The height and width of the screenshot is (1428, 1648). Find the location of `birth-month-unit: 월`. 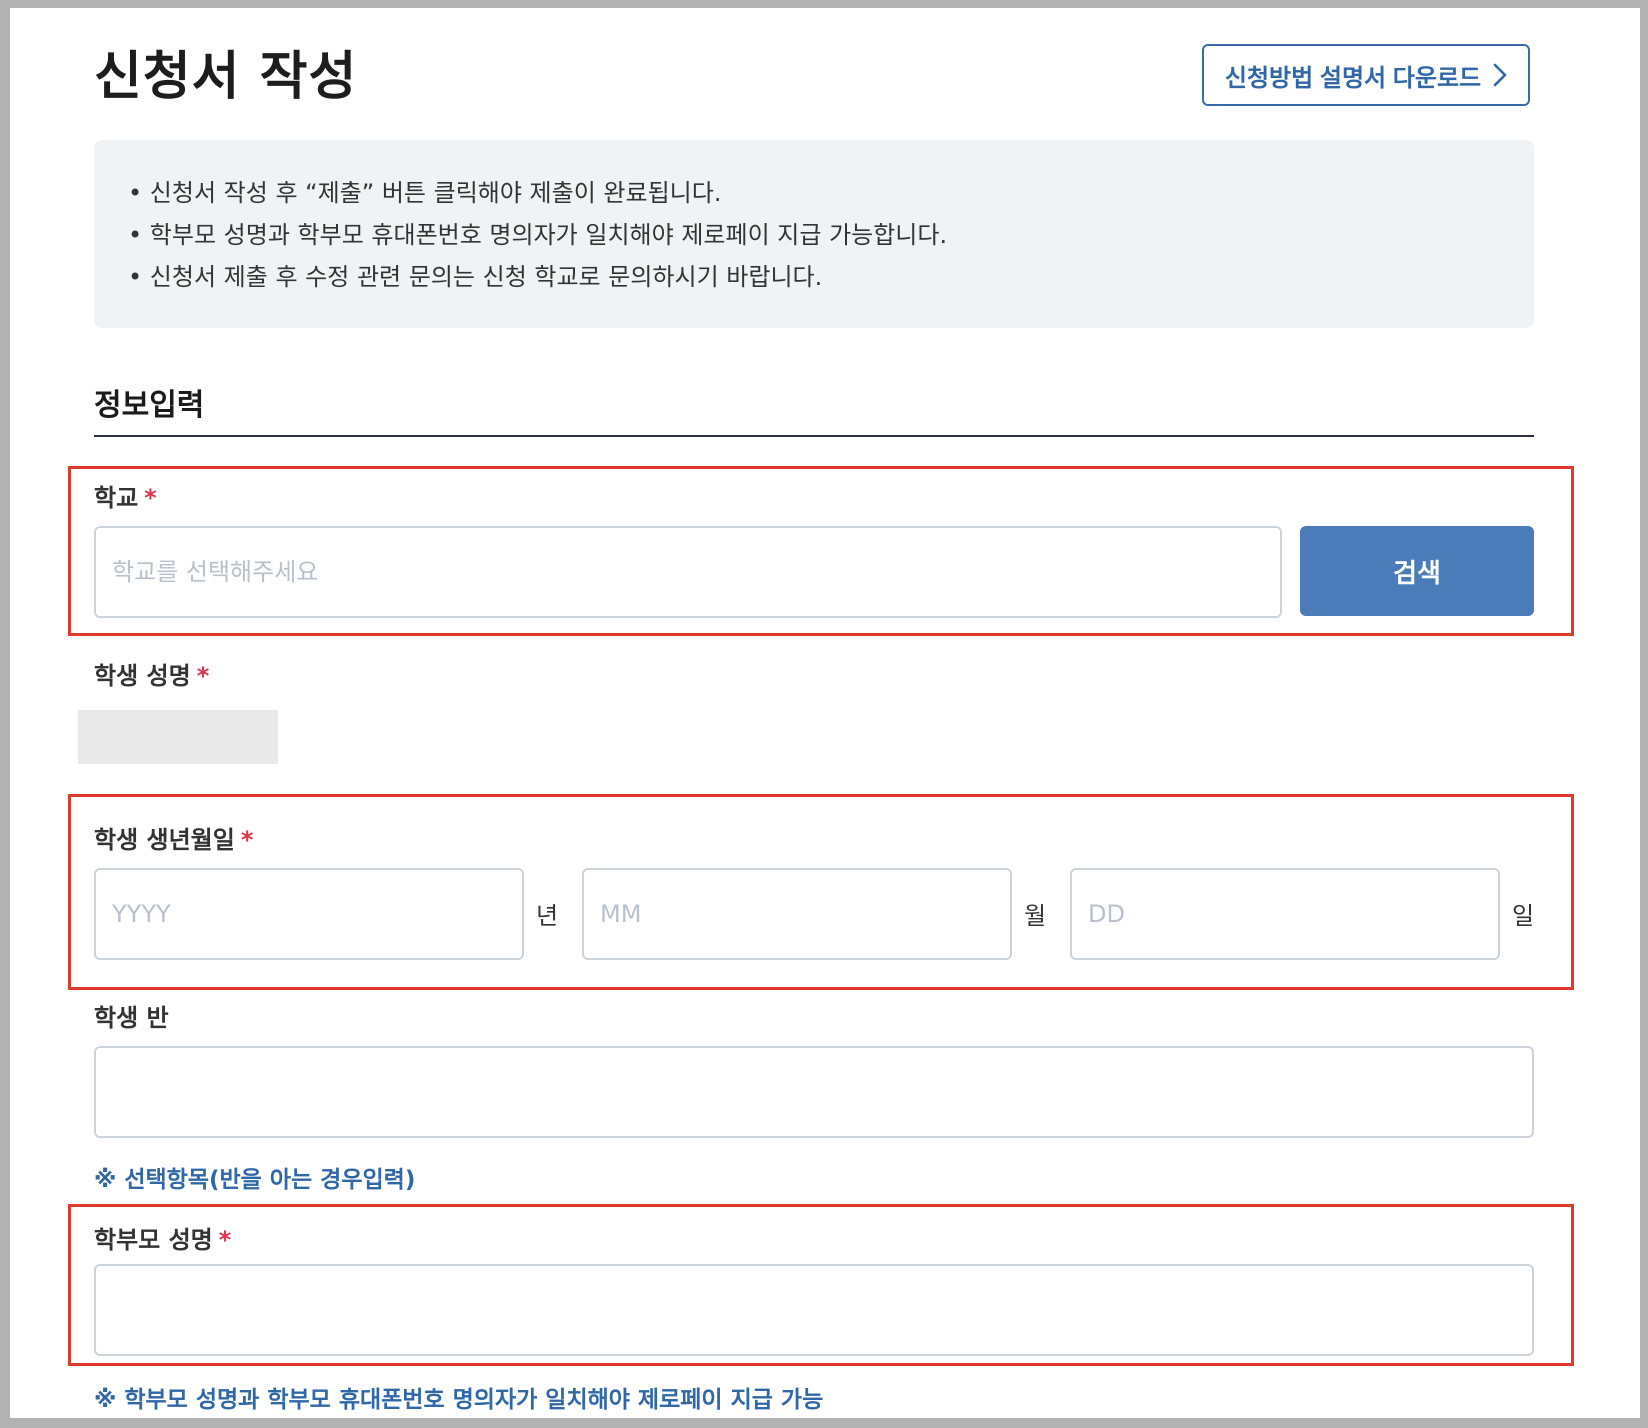

birth-month-unit: 월 is located at coordinates (1035, 916).